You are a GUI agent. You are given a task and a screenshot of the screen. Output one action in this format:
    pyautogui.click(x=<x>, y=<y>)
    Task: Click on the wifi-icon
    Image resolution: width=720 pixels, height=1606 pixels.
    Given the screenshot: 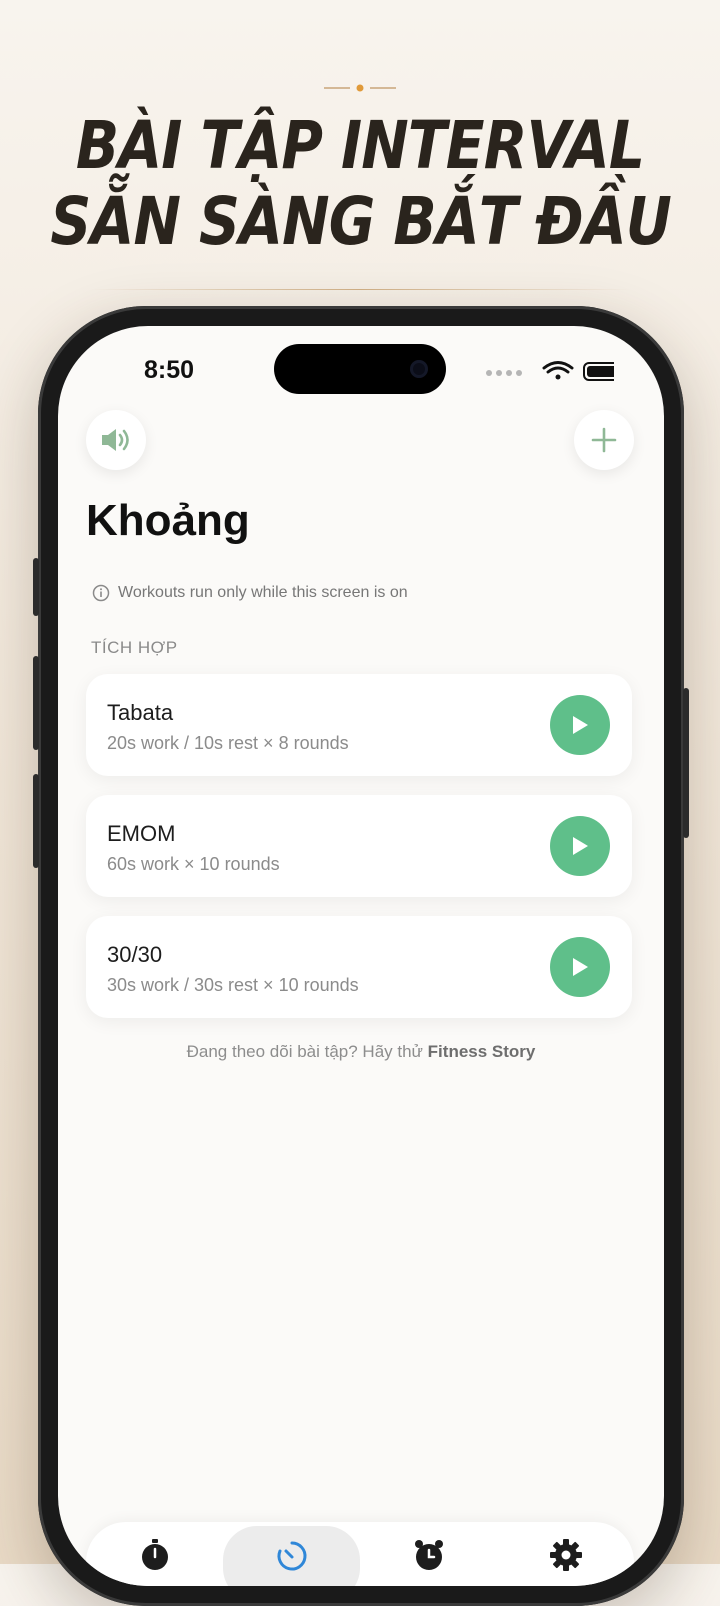 What is the action you would take?
    pyautogui.click(x=558, y=370)
    